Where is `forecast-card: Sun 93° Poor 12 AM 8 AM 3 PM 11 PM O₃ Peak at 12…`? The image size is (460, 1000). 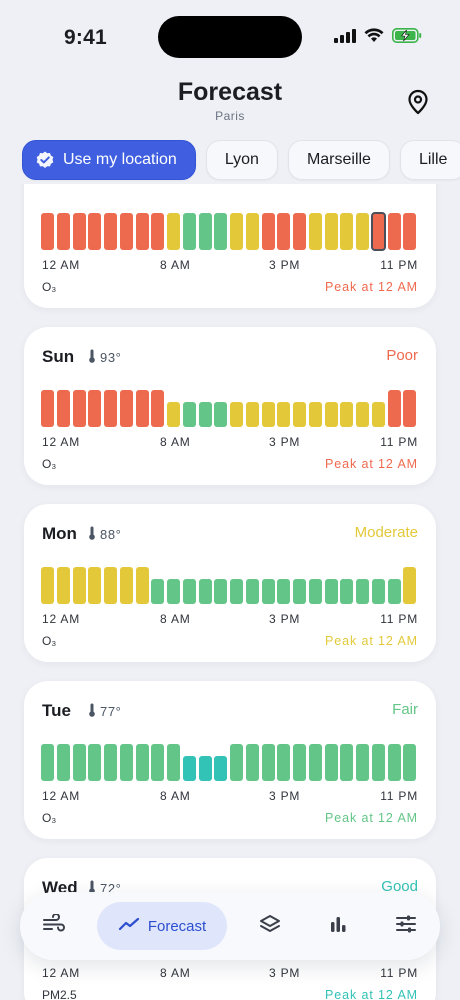
forecast-card: Sun 93° Poor 12 AM 8 AM 3 PM 11 PM O₃ Peak at 12… is located at coordinates (230, 406).